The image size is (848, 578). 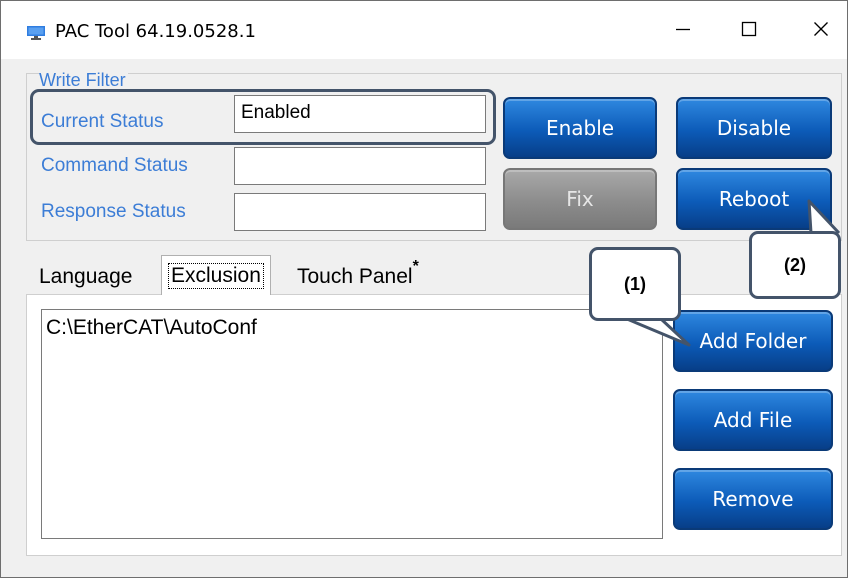 I want to click on callout-1-label: (1), so click(x=635, y=283).